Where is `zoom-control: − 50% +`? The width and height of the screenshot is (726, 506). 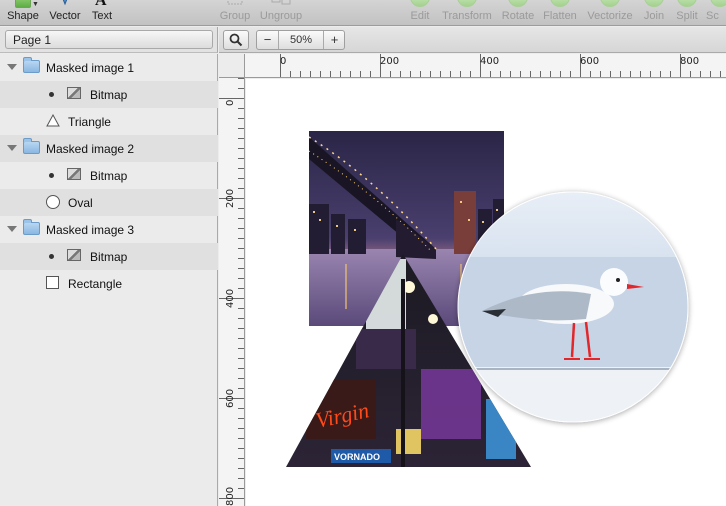 zoom-control: − 50% + is located at coordinates (300, 40).